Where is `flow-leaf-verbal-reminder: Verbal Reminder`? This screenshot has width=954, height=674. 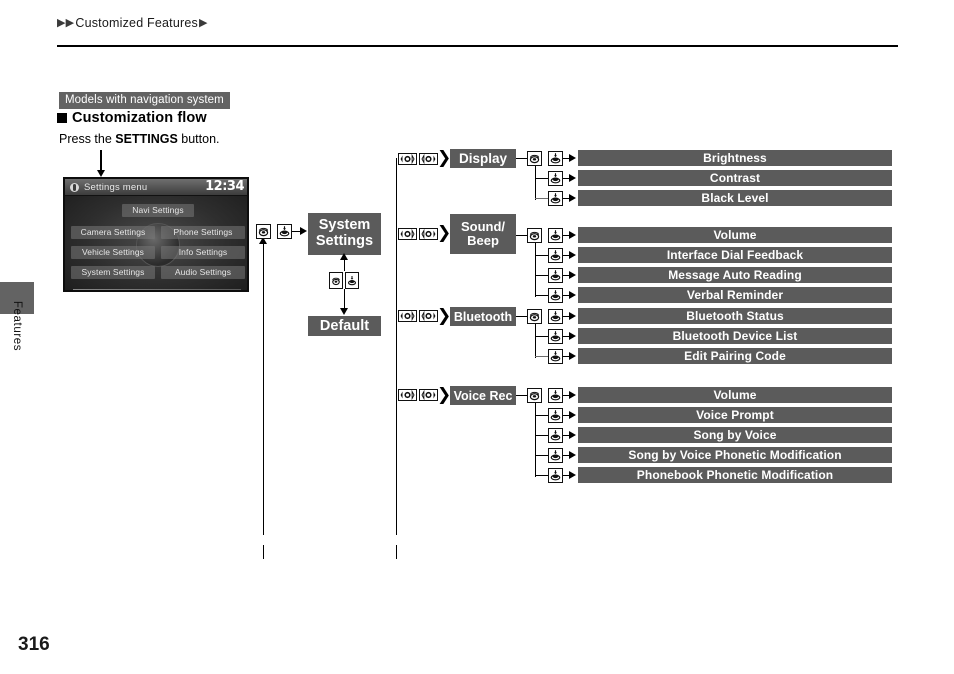 flow-leaf-verbal-reminder: Verbal Reminder is located at coordinates (735, 295).